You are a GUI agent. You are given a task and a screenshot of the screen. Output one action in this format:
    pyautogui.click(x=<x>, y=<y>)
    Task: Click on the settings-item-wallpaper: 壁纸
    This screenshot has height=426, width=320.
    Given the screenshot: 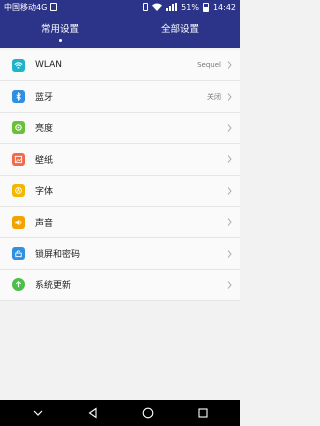 What is the action you would take?
    pyautogui.click(x=120, y=160)
    